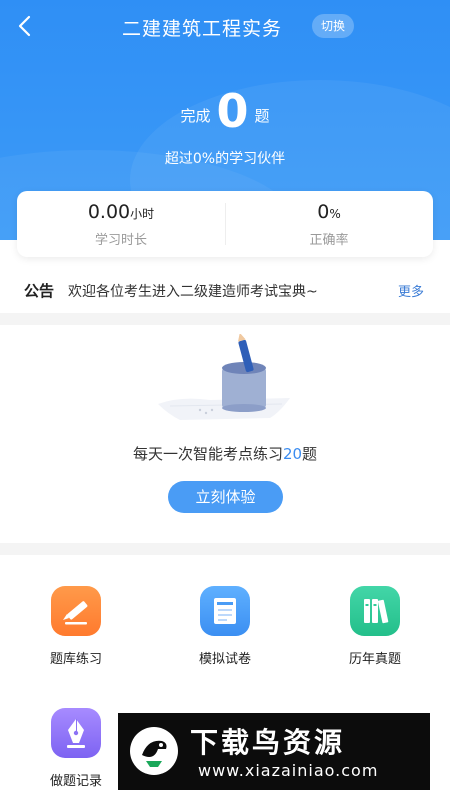 The width and height of the screenshot is (450, 800). I want to click on watermark-url: www.xiazainiao.com, so click(288, 770).